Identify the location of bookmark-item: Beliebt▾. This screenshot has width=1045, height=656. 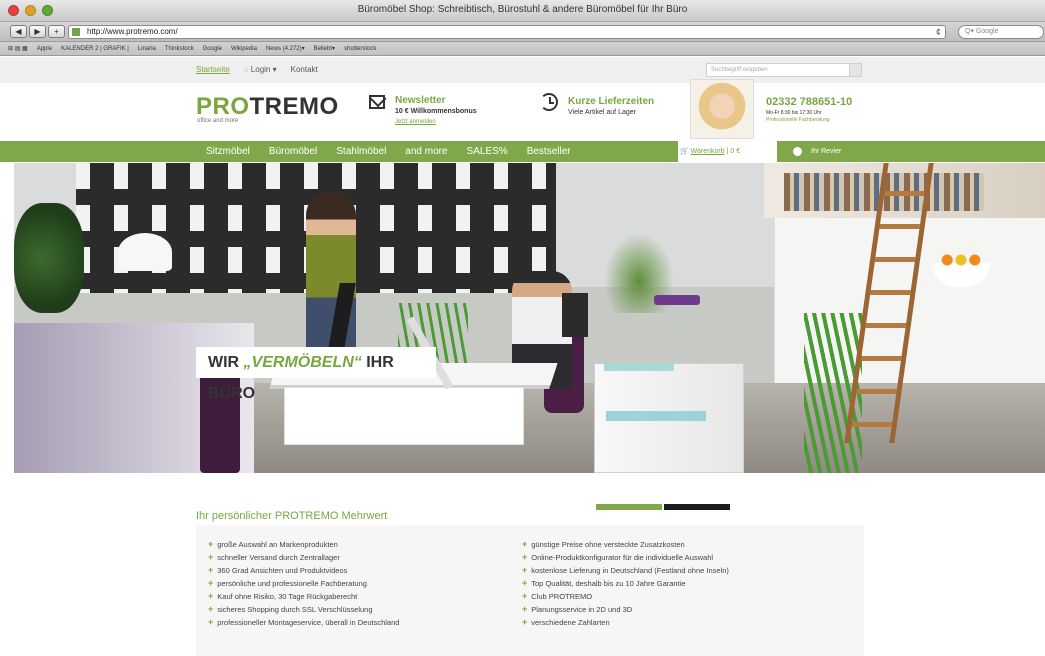
(324, 48).